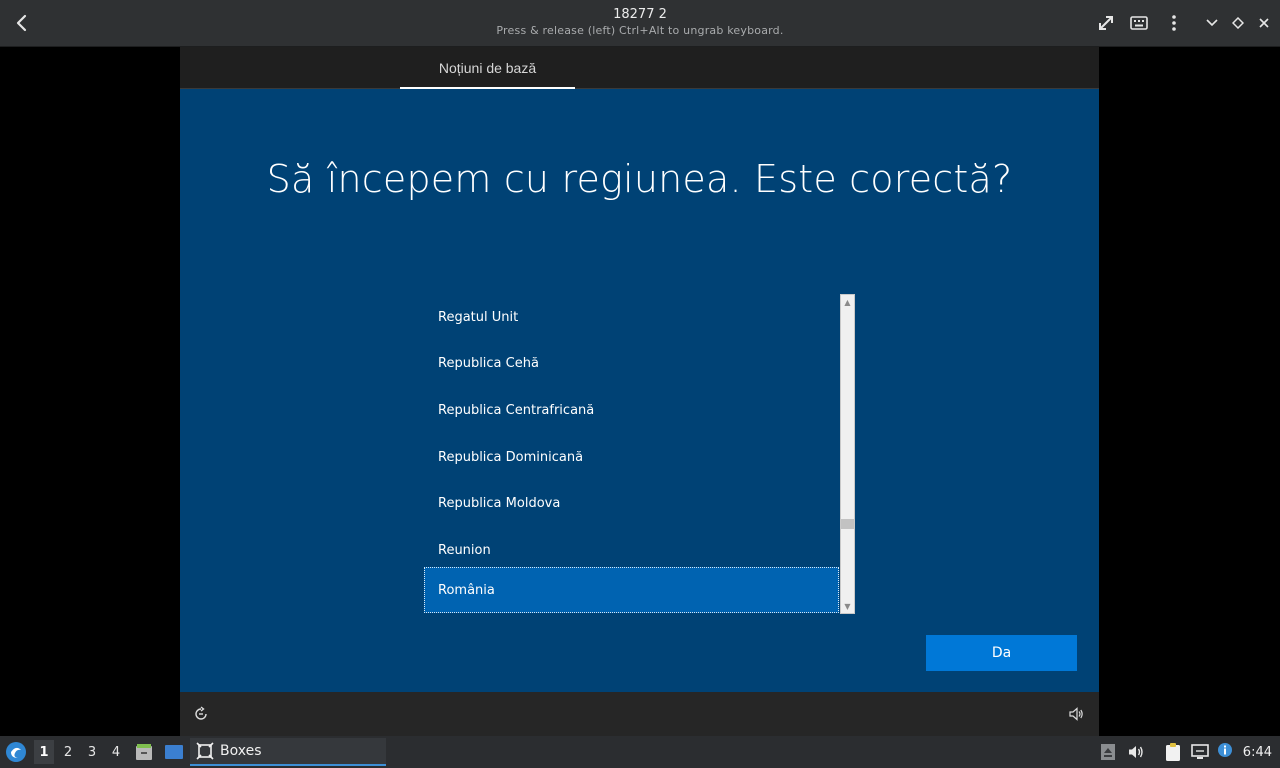 This screenshot has width=1280, height=768. I want to click on workspace-3: 3, so click(92, 752).